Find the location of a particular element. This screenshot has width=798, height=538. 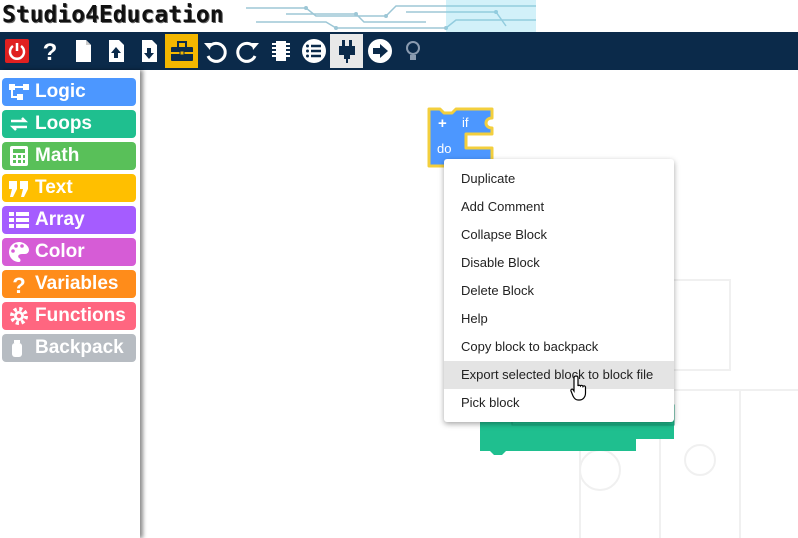

toolbox-icon is located at coordinates (181, 51).